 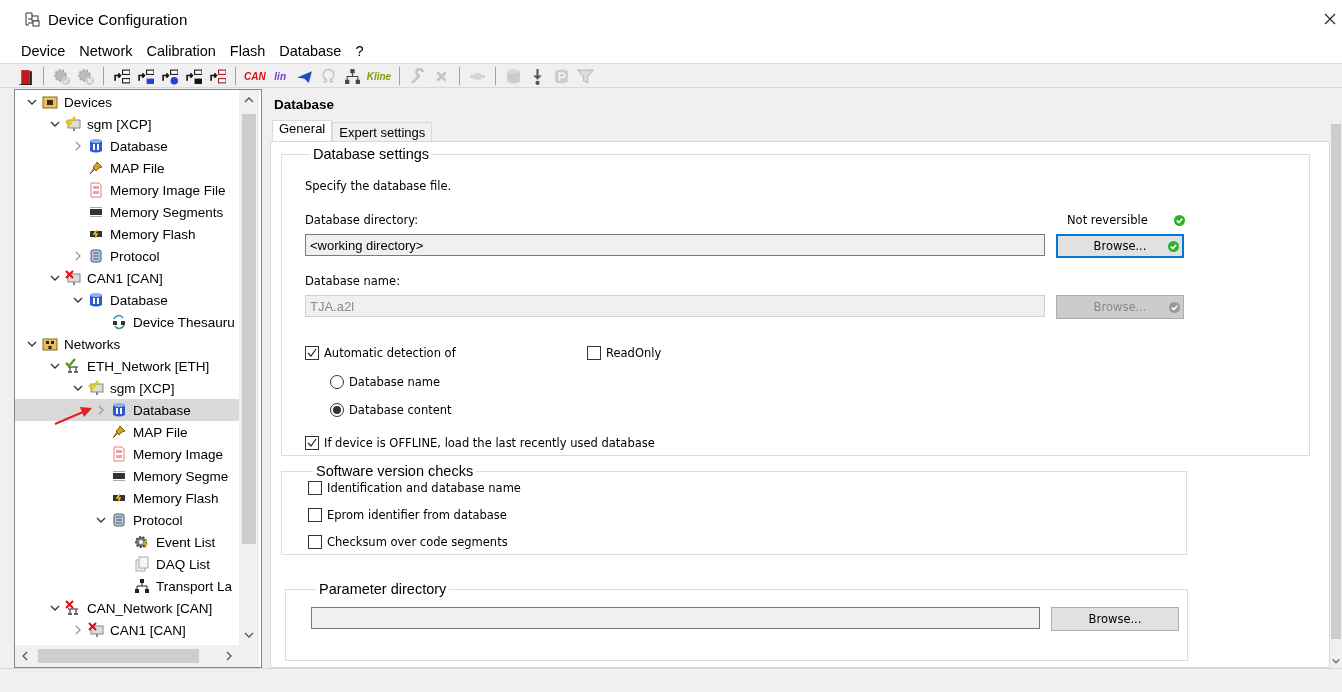 I want to click on toolbar-button: lin, so click(x=280, y=76).